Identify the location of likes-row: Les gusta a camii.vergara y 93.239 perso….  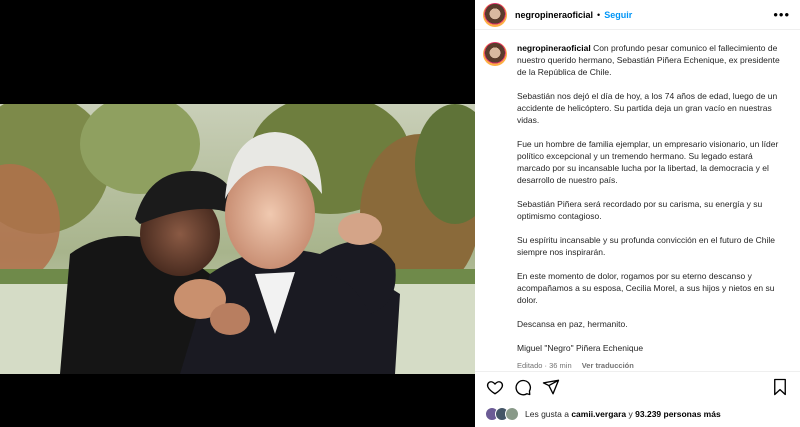
(637, 414).